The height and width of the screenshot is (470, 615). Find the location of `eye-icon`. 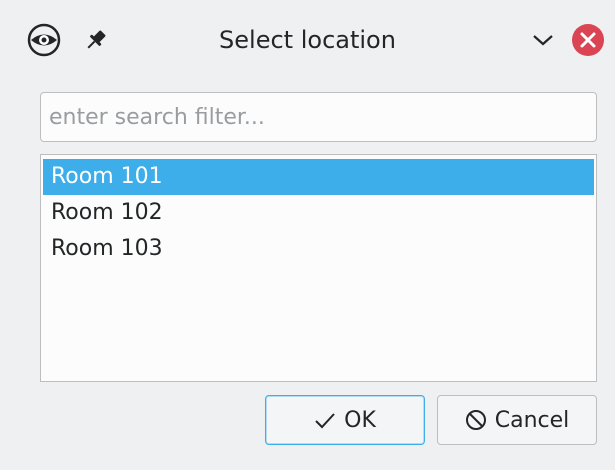

eye-icon is located at coordinates (44, 40).